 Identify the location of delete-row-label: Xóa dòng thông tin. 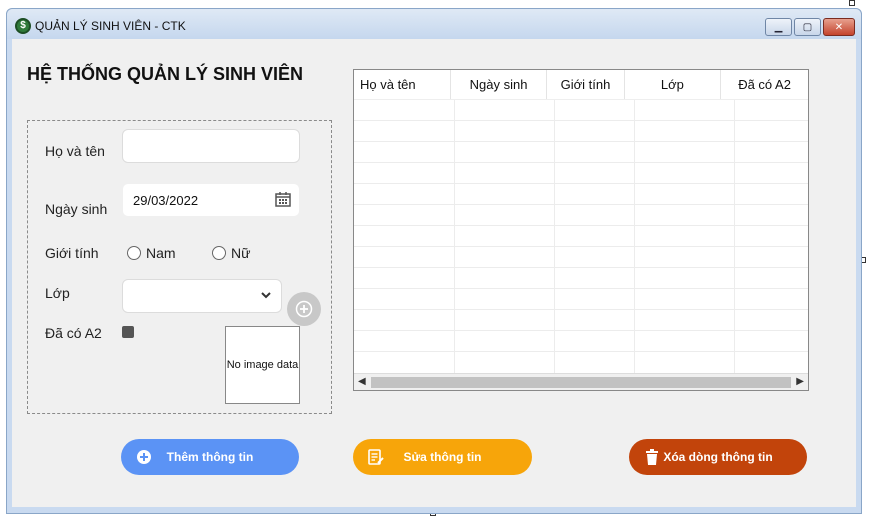
(718, 457).